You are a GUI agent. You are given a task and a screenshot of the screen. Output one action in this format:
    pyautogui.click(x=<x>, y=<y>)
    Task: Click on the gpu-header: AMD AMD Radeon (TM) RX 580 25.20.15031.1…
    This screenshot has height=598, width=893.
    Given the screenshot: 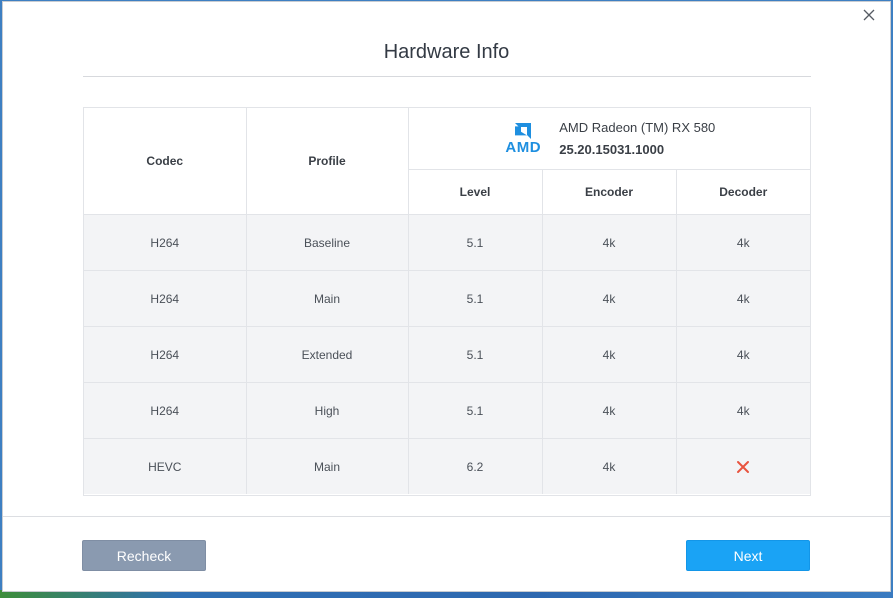 What is the action you would take?
    pyautogui.click(x=609, y=139)
    